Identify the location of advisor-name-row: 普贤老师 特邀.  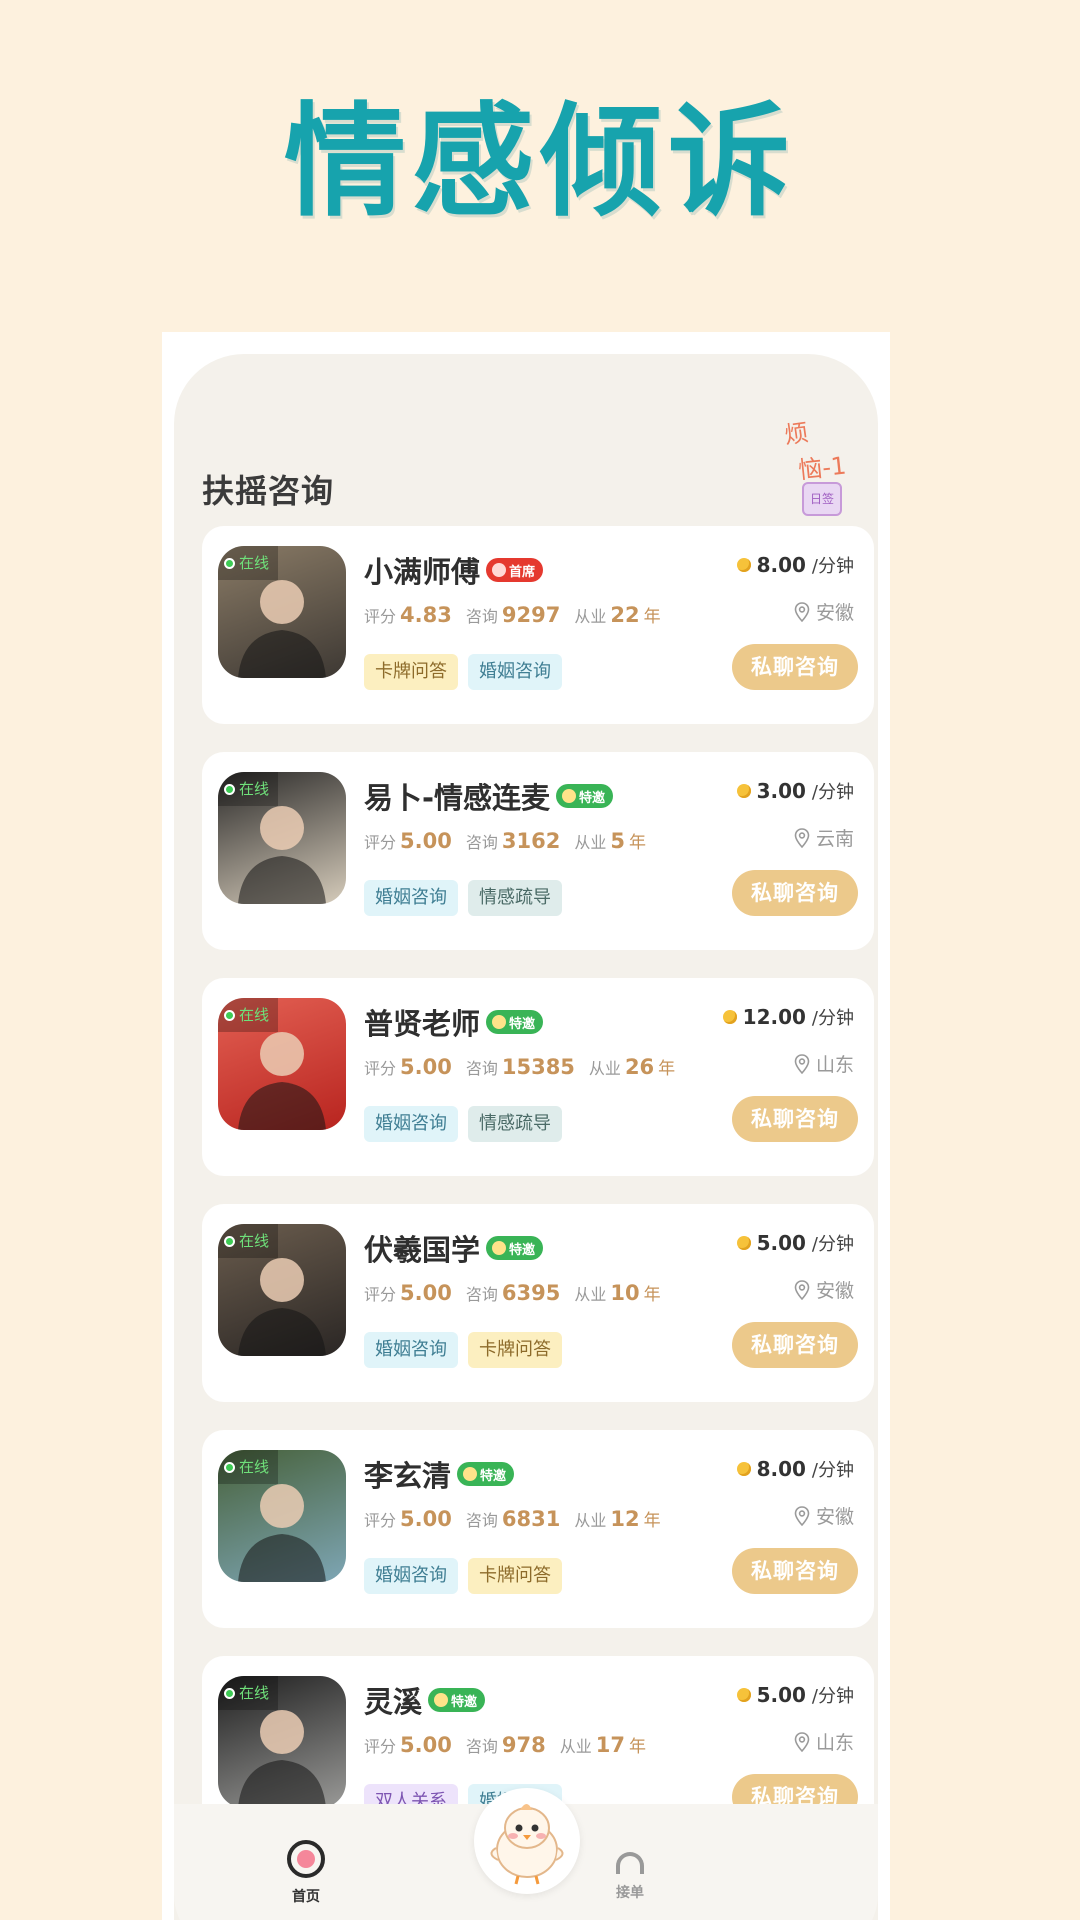
(454, 1022).